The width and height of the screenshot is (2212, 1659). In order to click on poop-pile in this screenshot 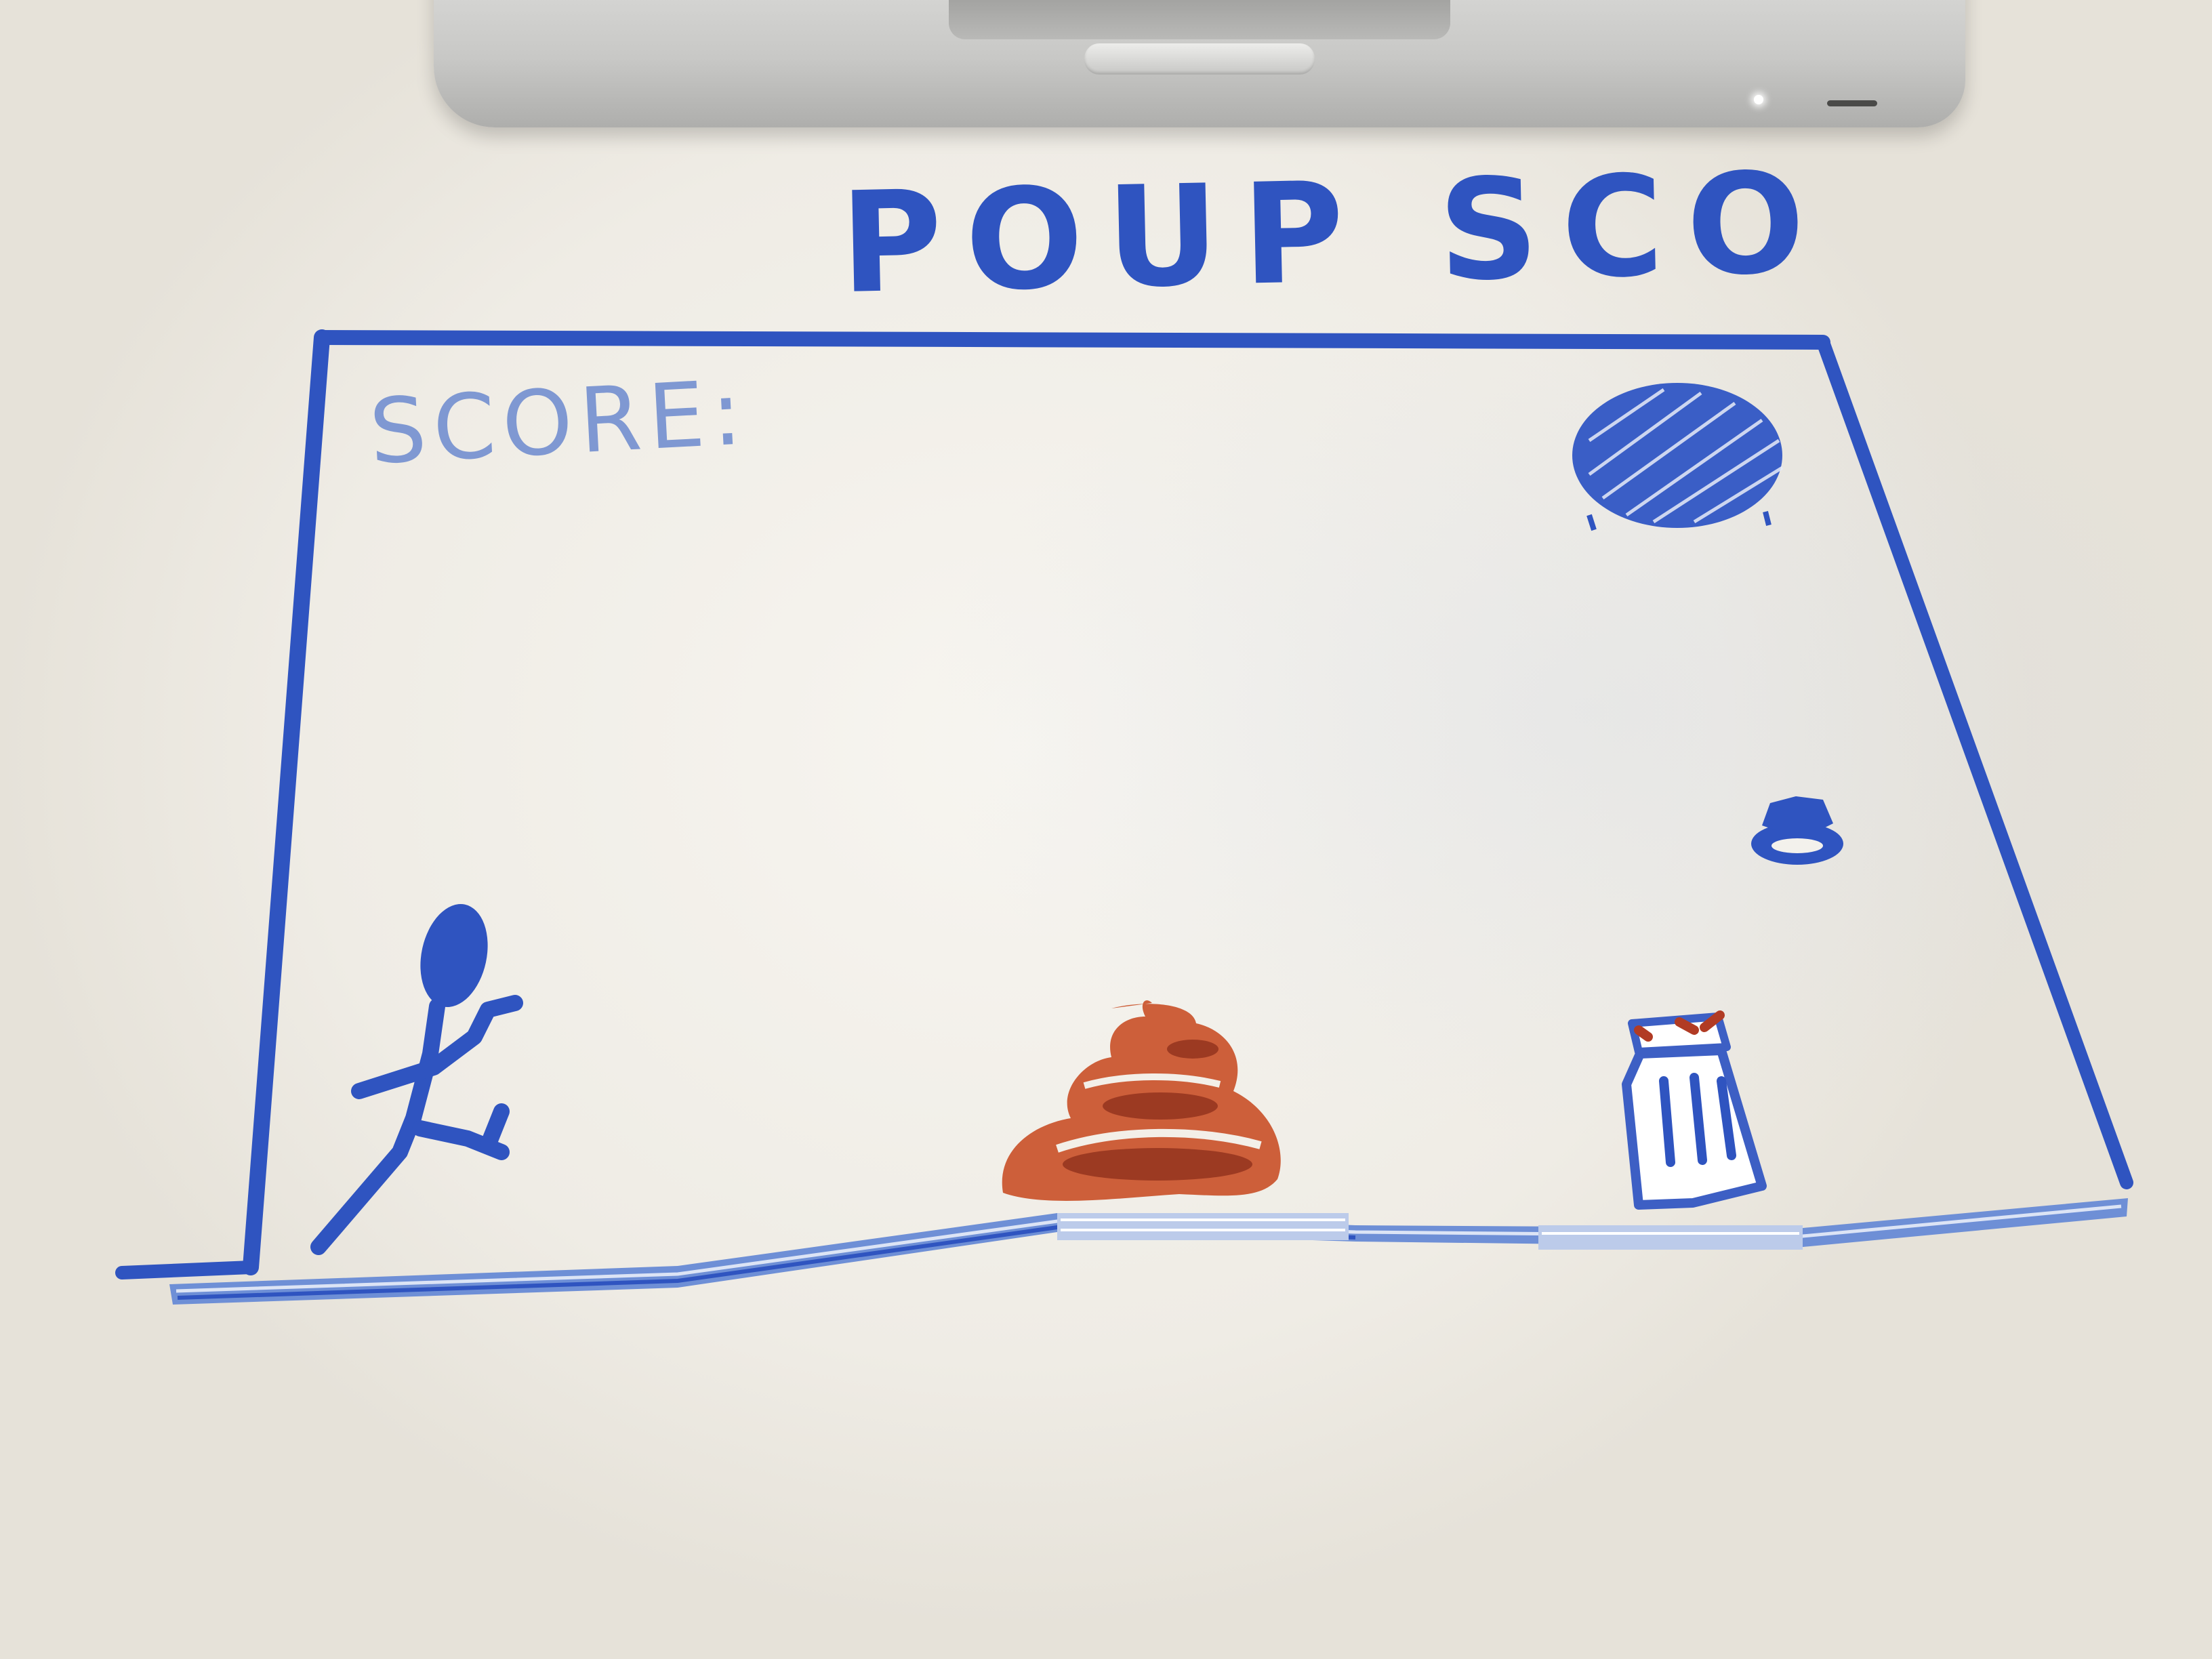, I will do `click(1141, 1100)`.